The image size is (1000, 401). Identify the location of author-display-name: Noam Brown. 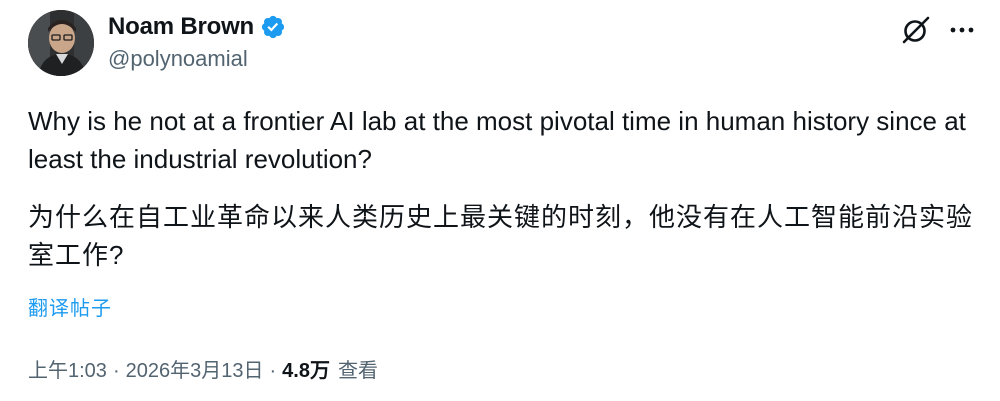
(181, 27).